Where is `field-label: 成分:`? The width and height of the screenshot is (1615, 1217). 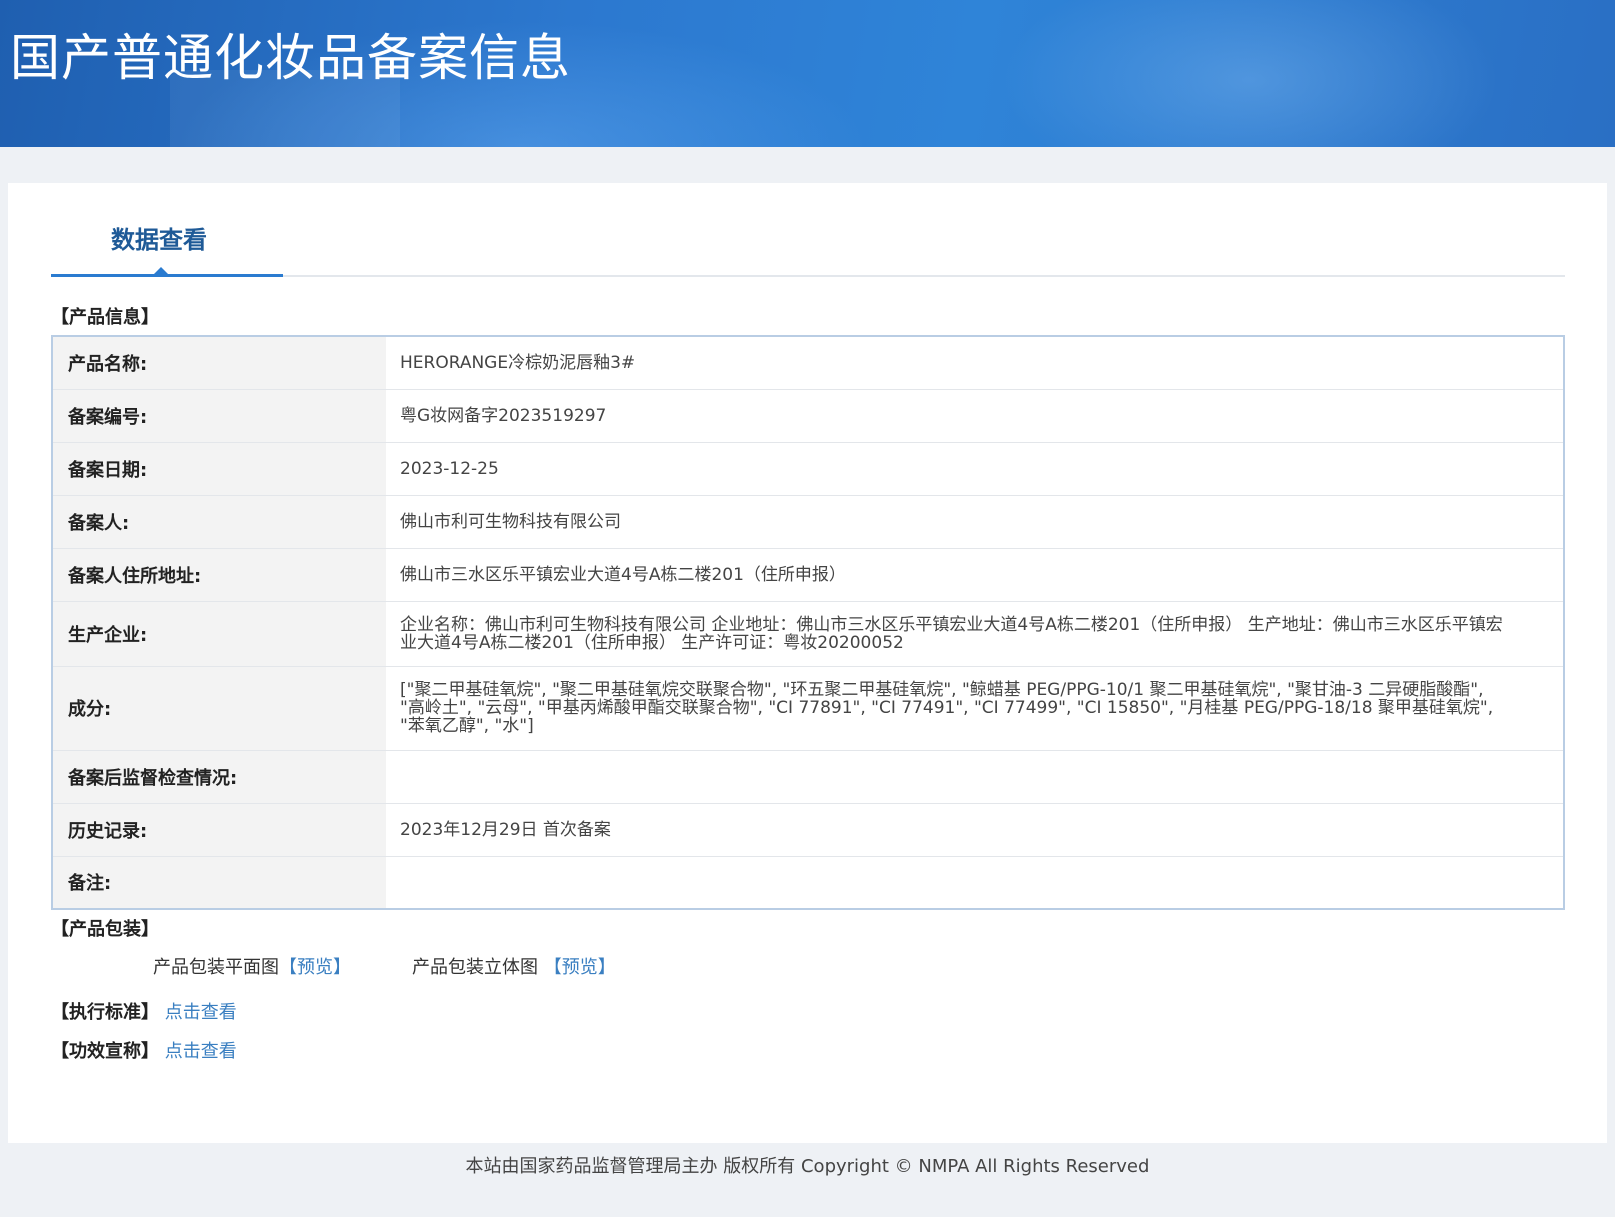
field-label: 成分: is located at coordinates (219, 708).